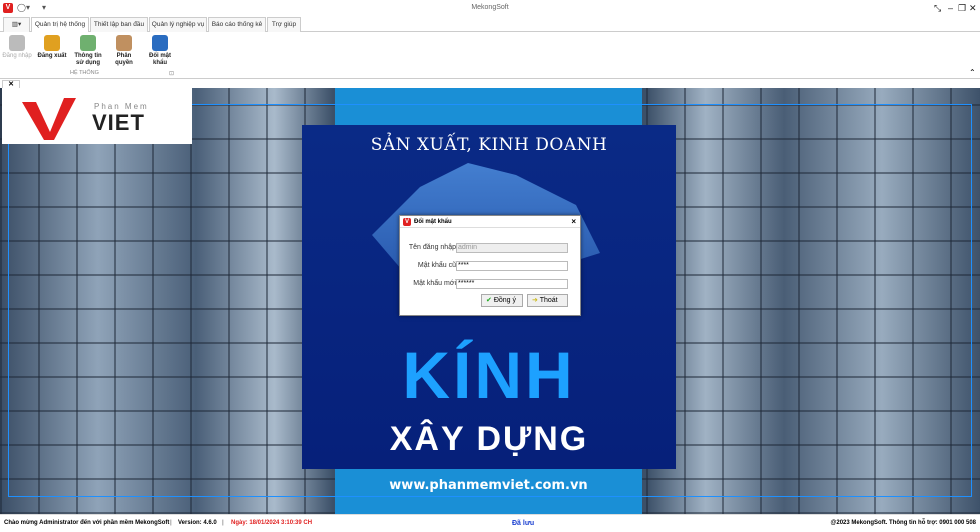 This screenshot has width=980, height=532. I want to click on poster-line3: XÂY DỰNG, so click(489, 439).